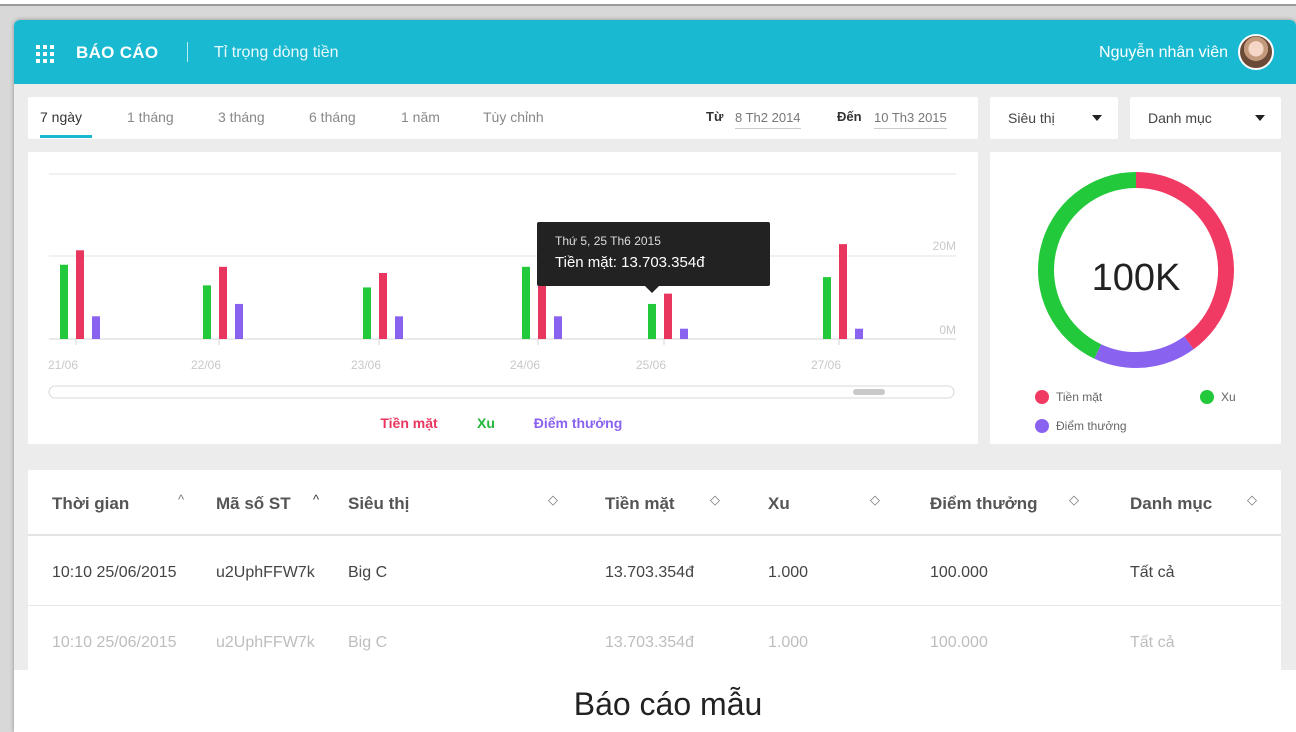 This screenshot has height=732, width=1296. I want to click on caption-text: Báo cáo mẫu, so click(668, 704).